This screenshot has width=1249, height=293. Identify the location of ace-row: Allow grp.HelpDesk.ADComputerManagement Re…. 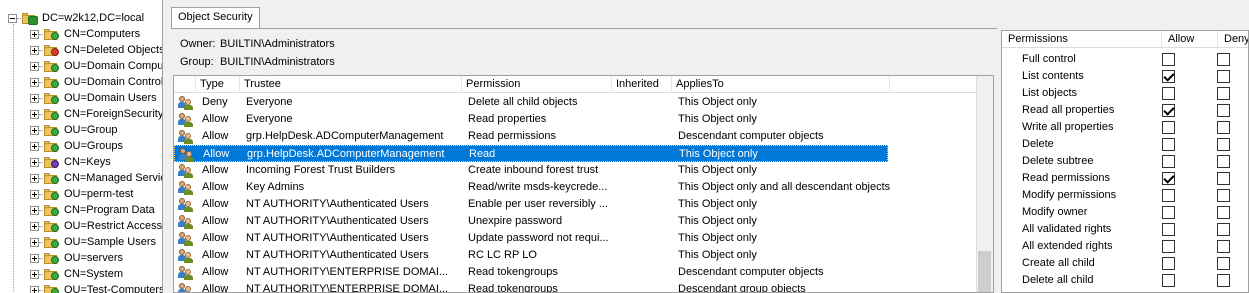
(531, 136).